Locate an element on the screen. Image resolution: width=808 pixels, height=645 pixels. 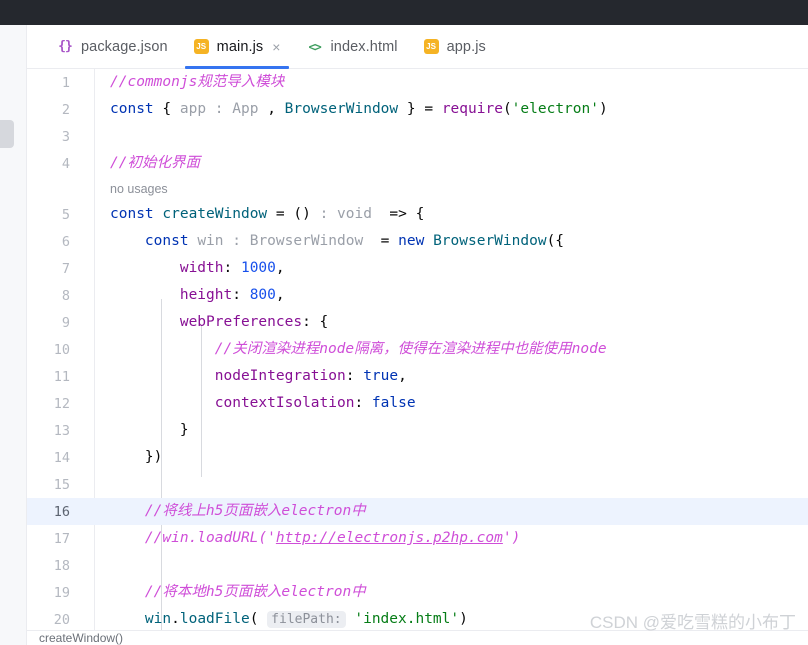
editor-tab-label: app.js is located at coordinates (466, 46).